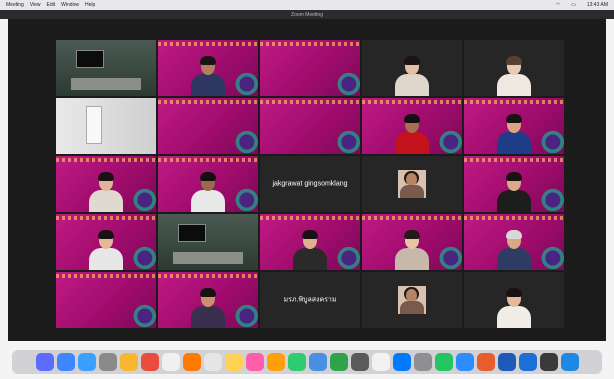  I want to click on window-title: Zoom Meeting, so click(307, 14).